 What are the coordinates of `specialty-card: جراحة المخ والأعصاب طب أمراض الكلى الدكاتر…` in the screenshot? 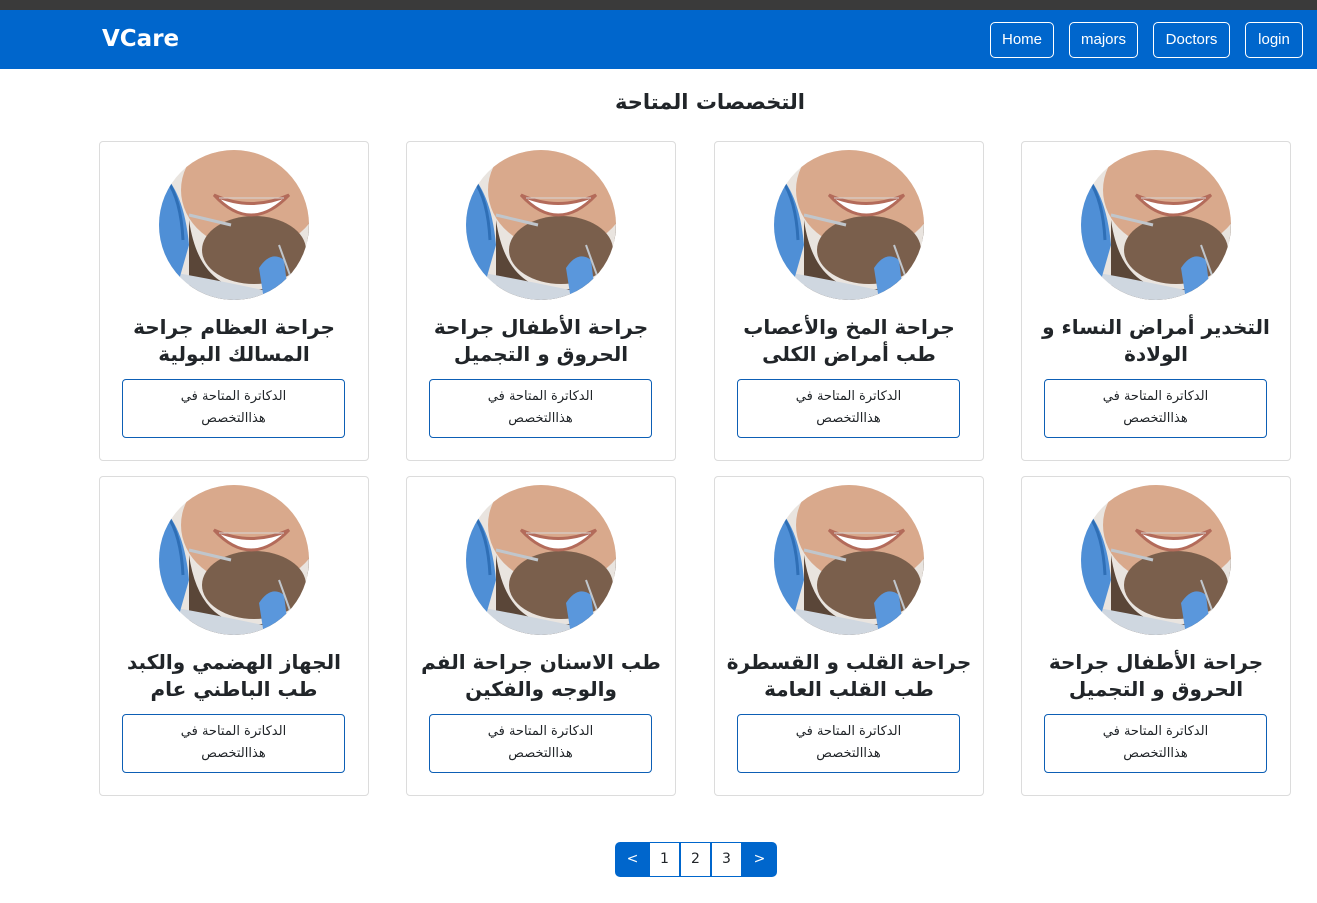 It's located at (849, 301).